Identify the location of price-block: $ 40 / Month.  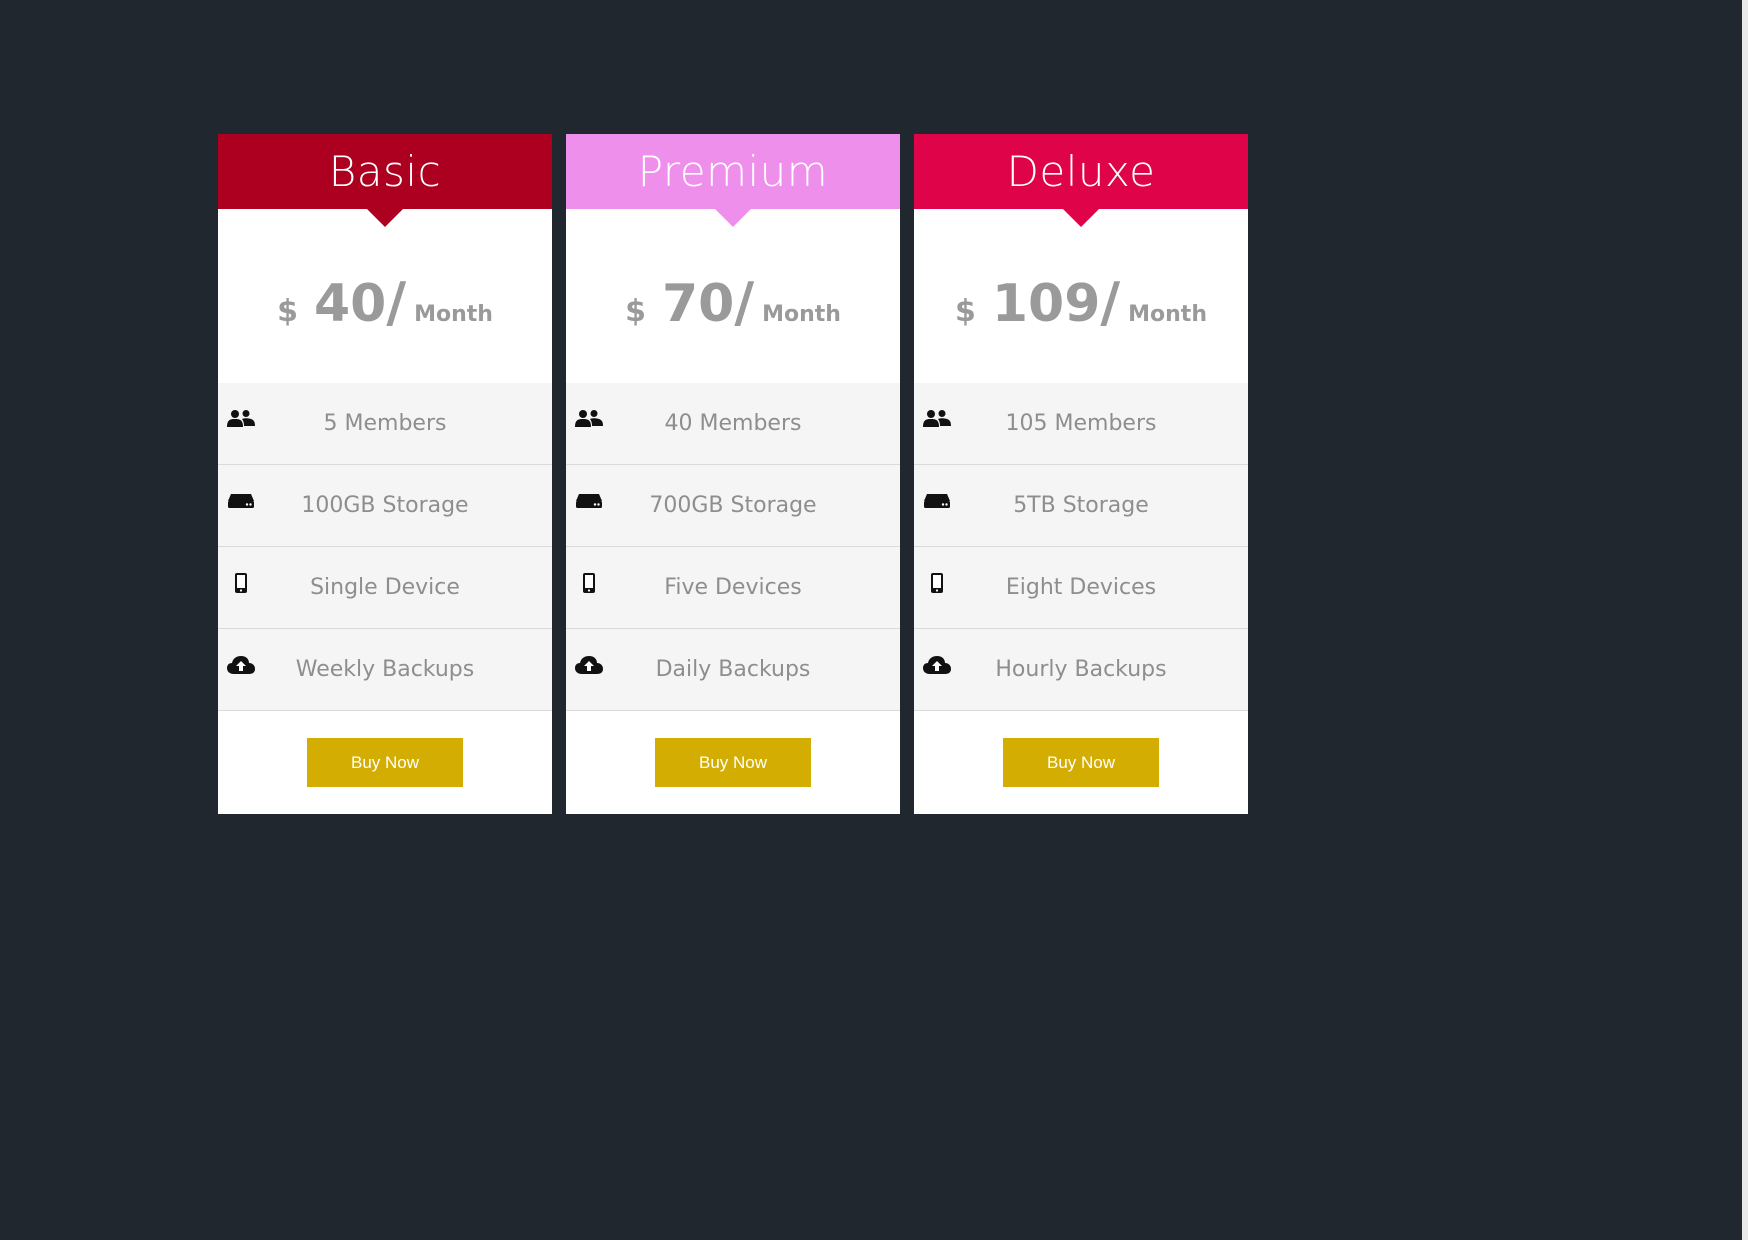
(385, 296).